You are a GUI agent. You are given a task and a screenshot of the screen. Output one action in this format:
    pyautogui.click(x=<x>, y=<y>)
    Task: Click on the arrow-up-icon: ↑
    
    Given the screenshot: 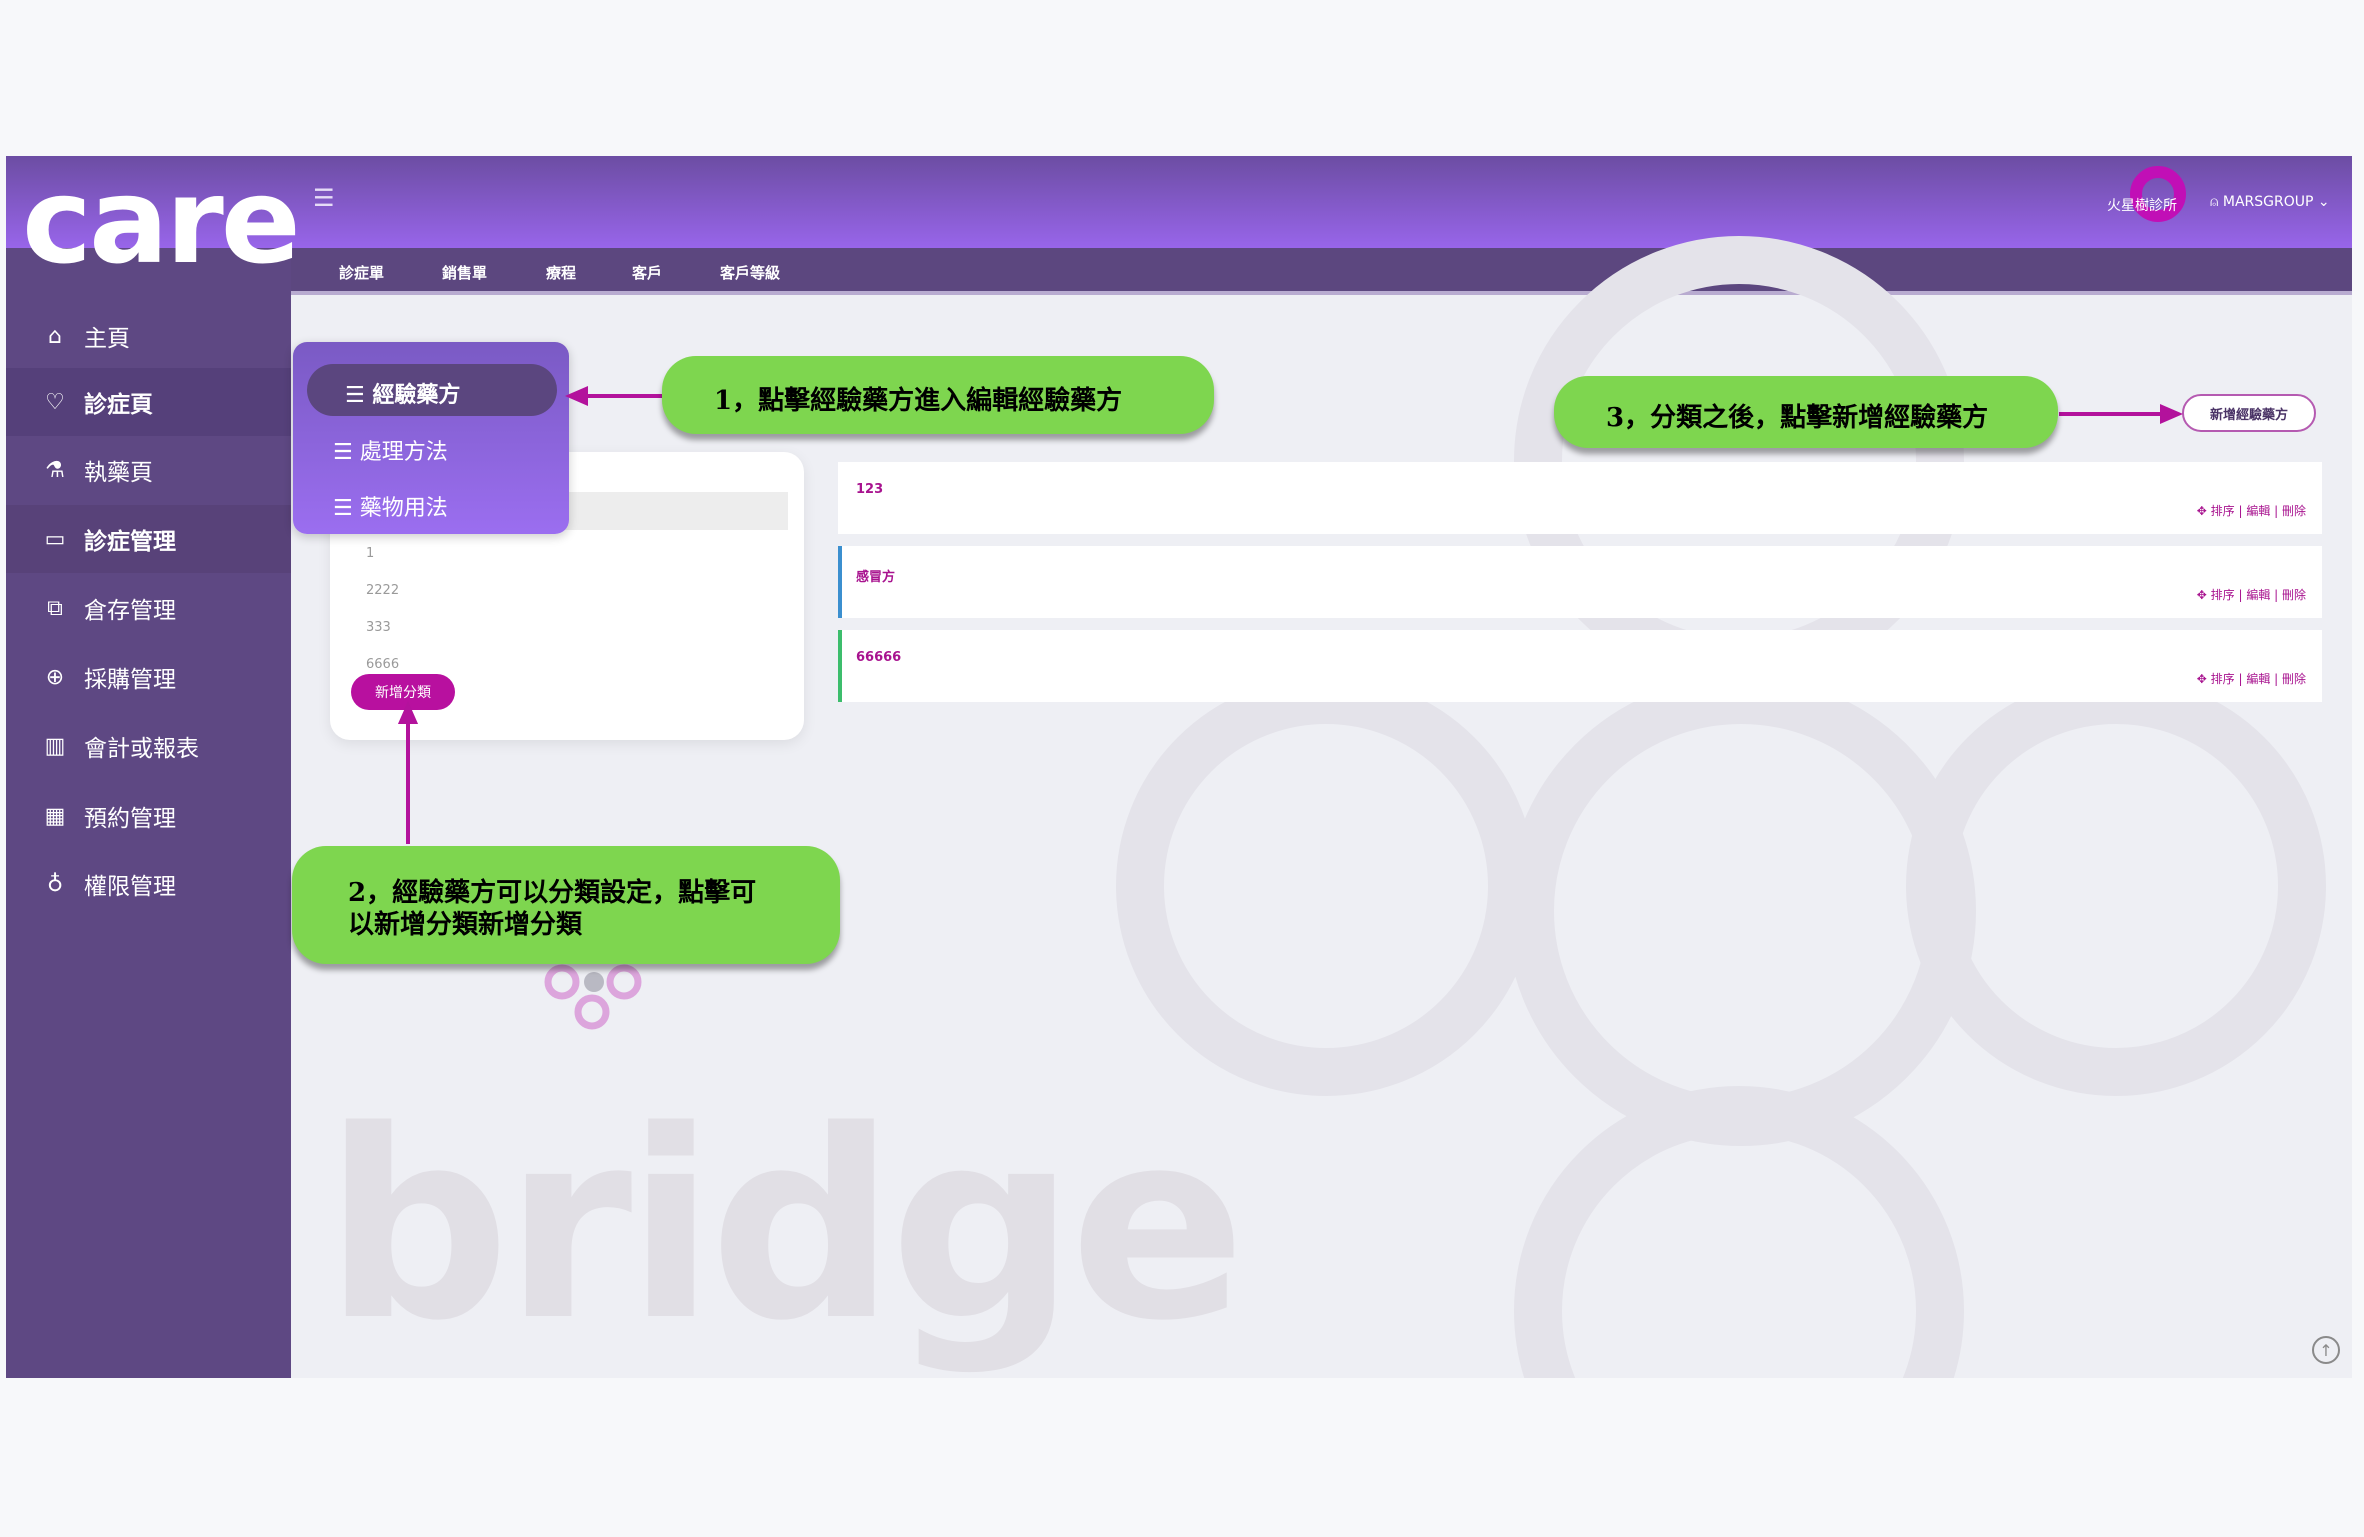 What is the action you would take?
    pyautogui.click(x=2326, y=1350)
    